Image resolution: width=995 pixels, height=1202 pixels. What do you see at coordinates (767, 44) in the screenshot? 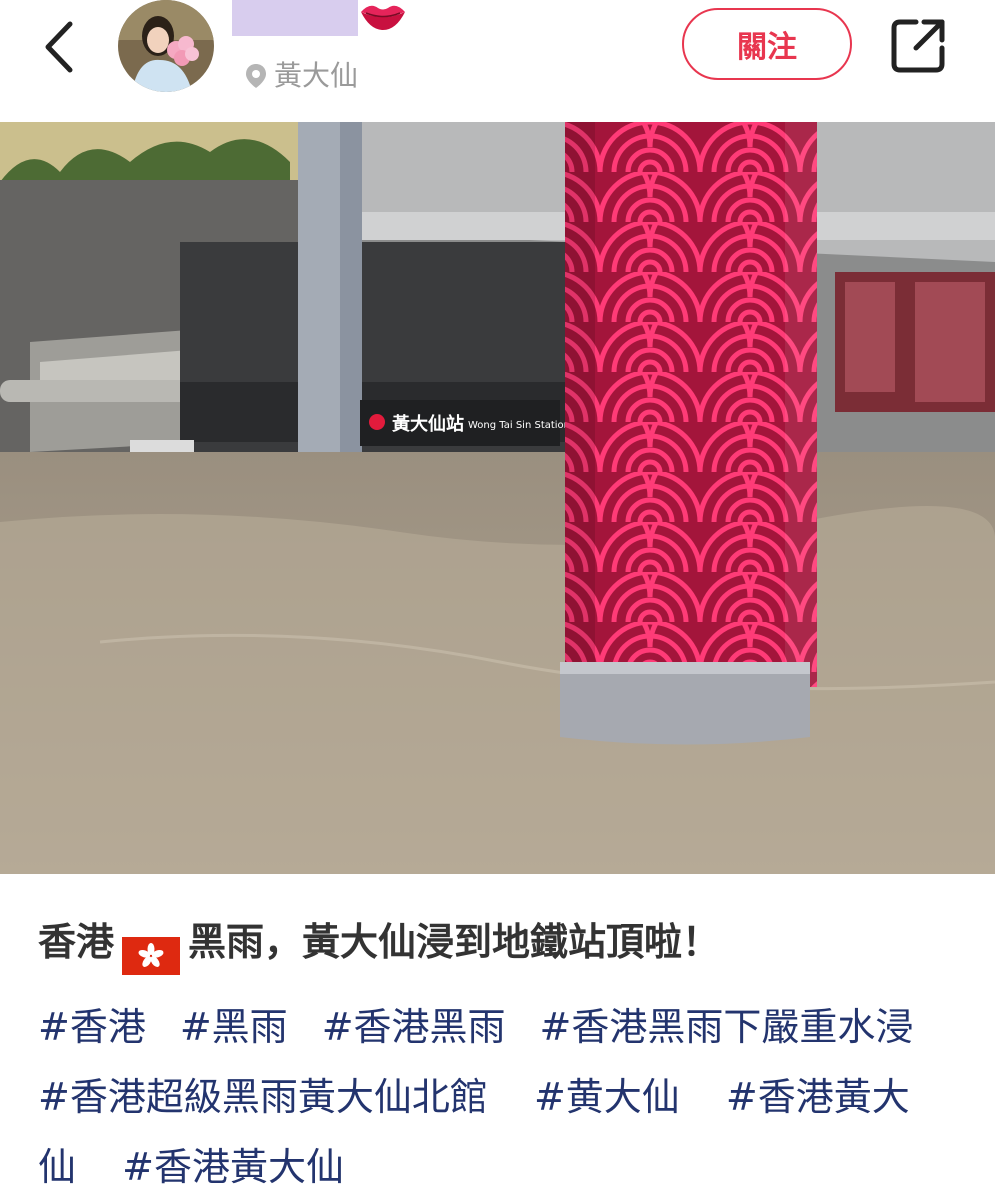
I see `follow-button: 關注` at bounding box center [767, 44].